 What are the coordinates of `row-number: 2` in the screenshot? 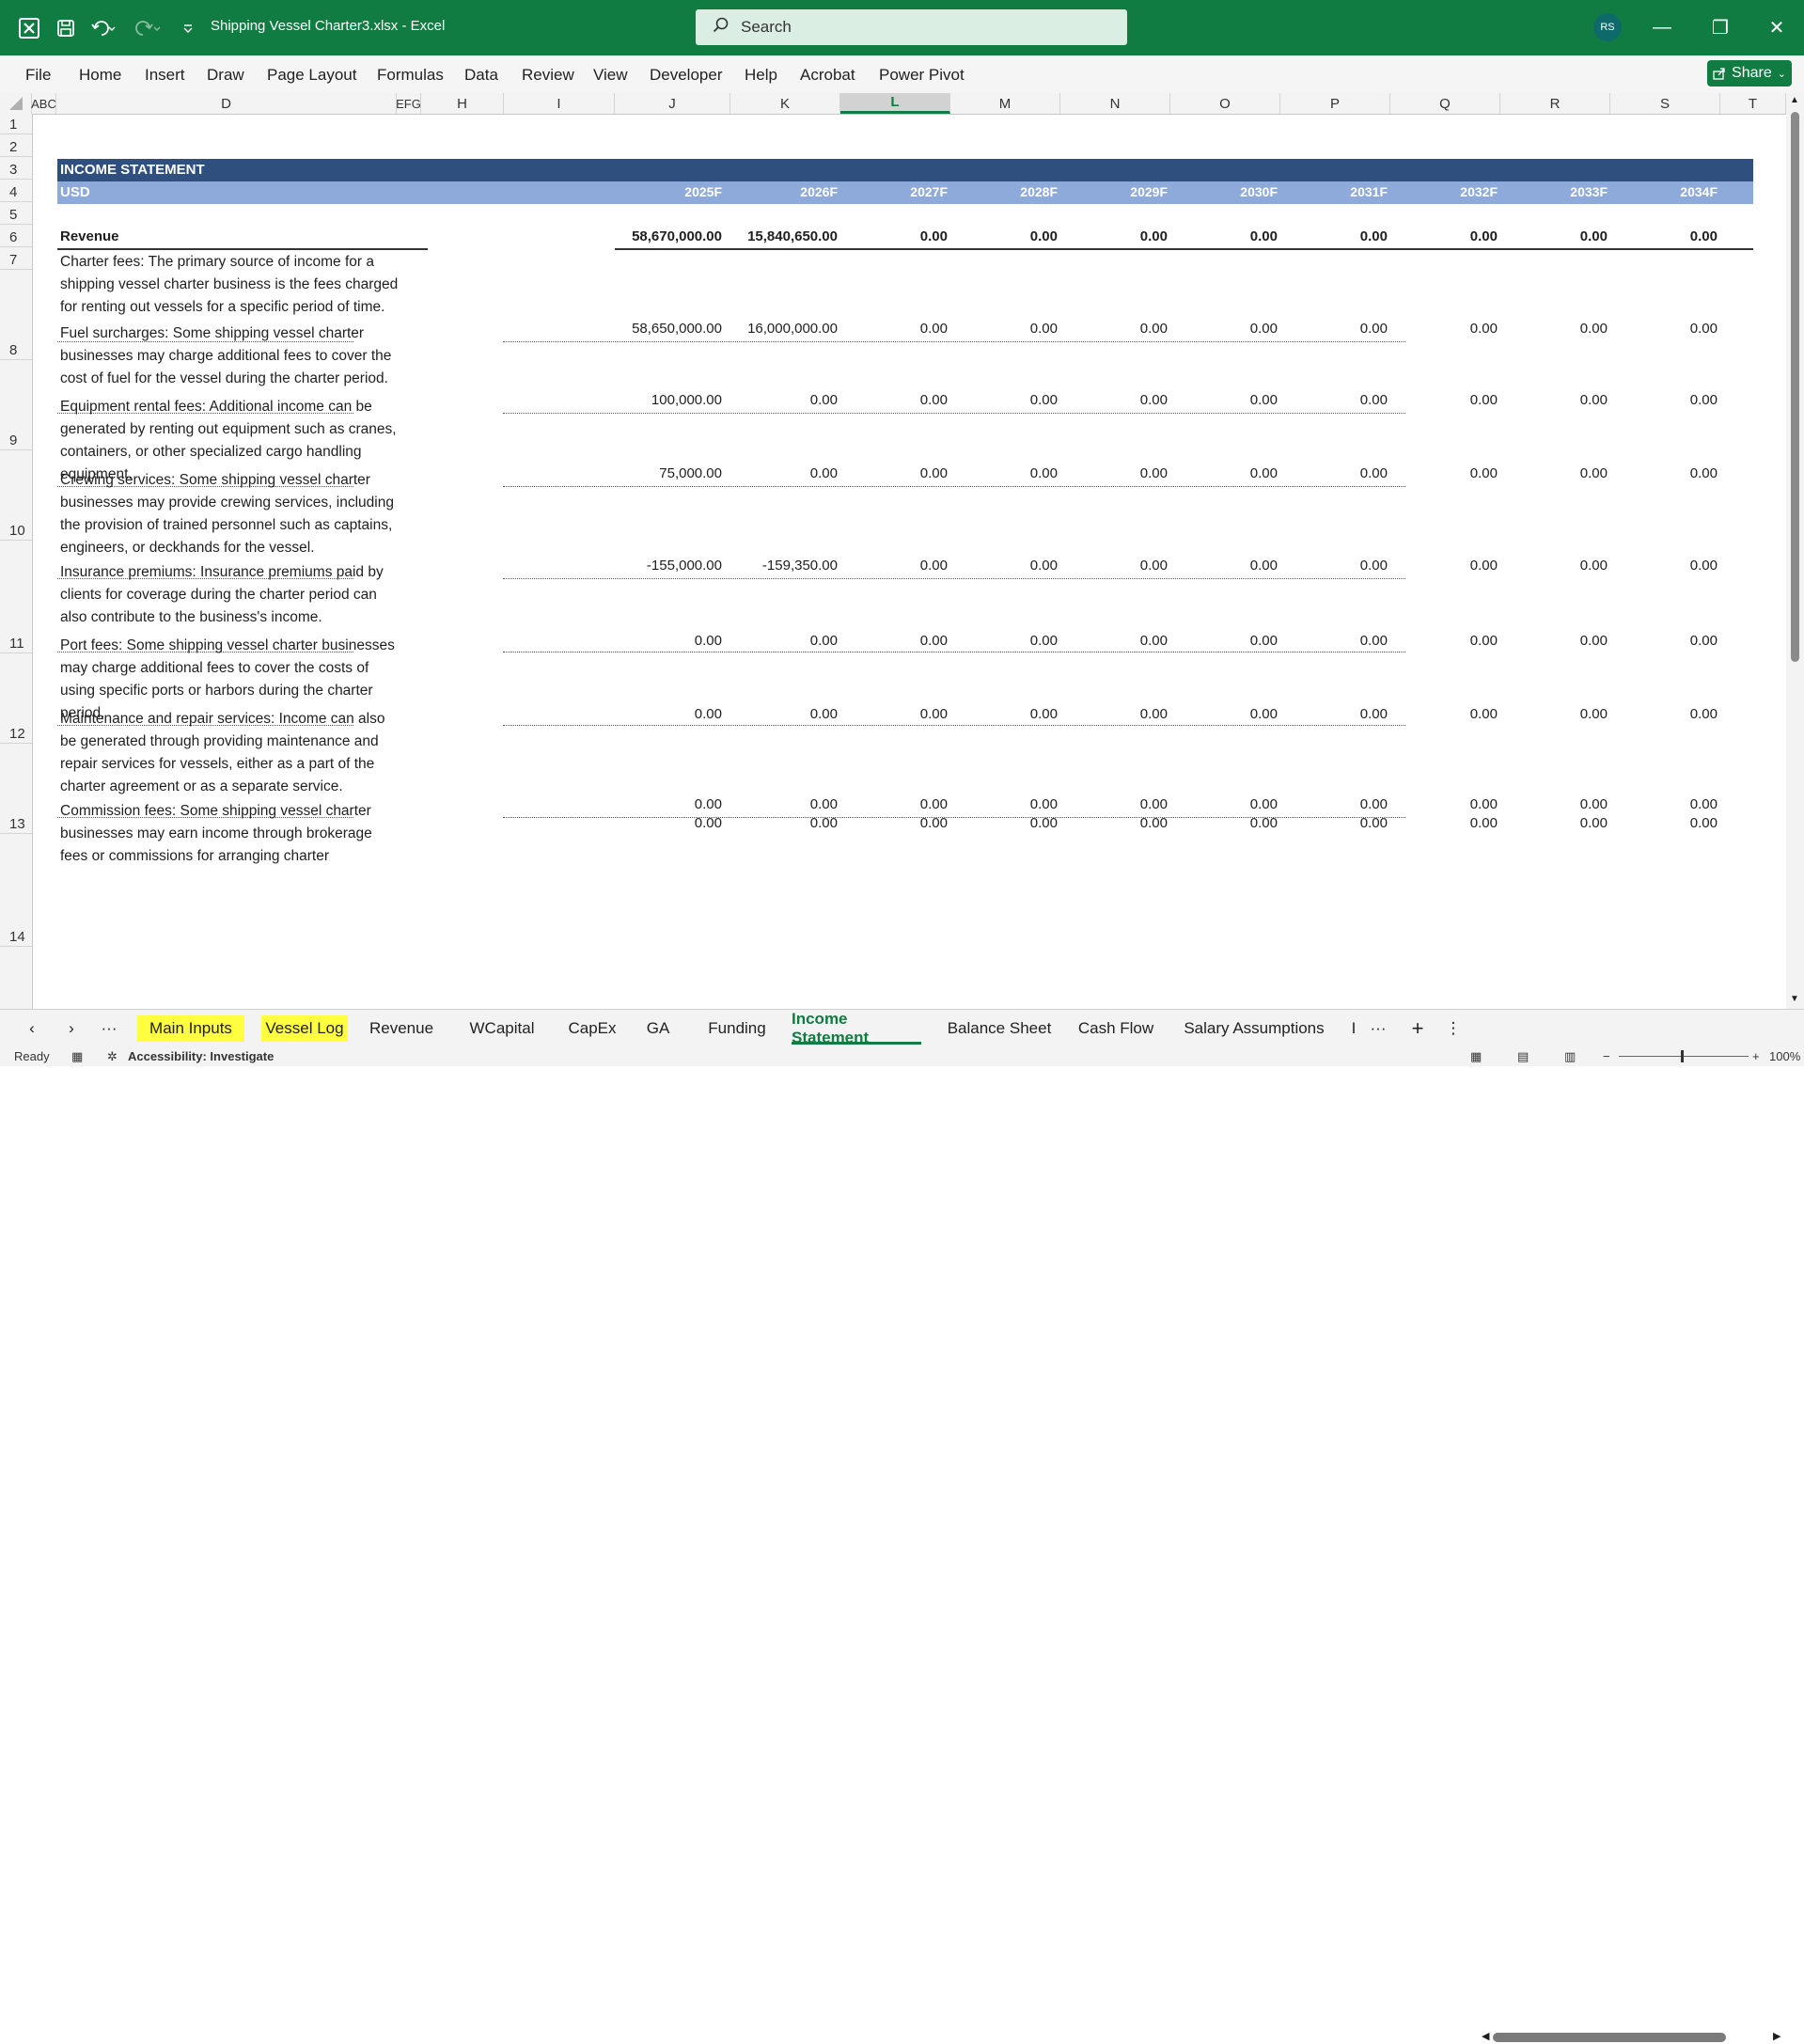 It's located at (16, 147).